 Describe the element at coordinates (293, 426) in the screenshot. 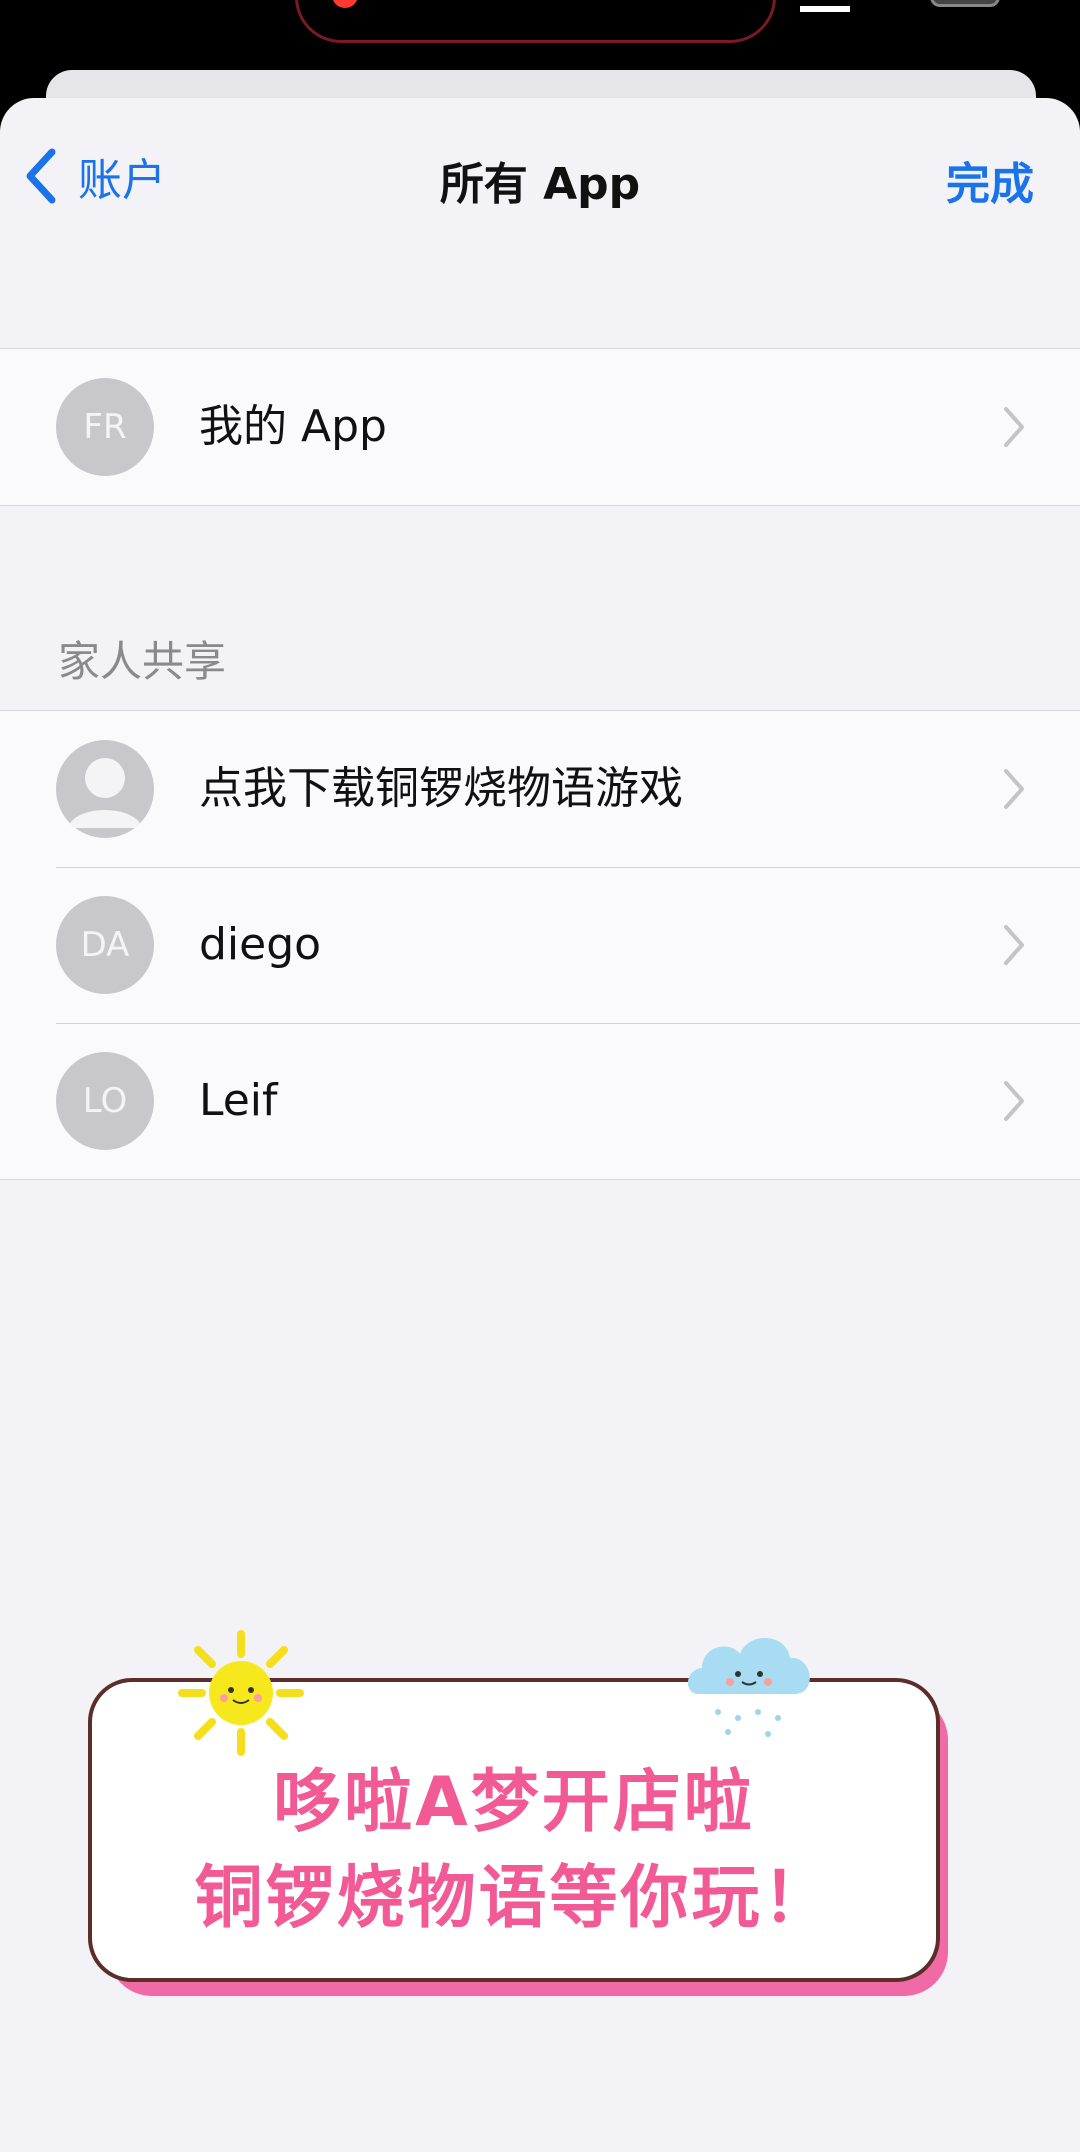

I see `my-apps-label: 我的 App` at that location.